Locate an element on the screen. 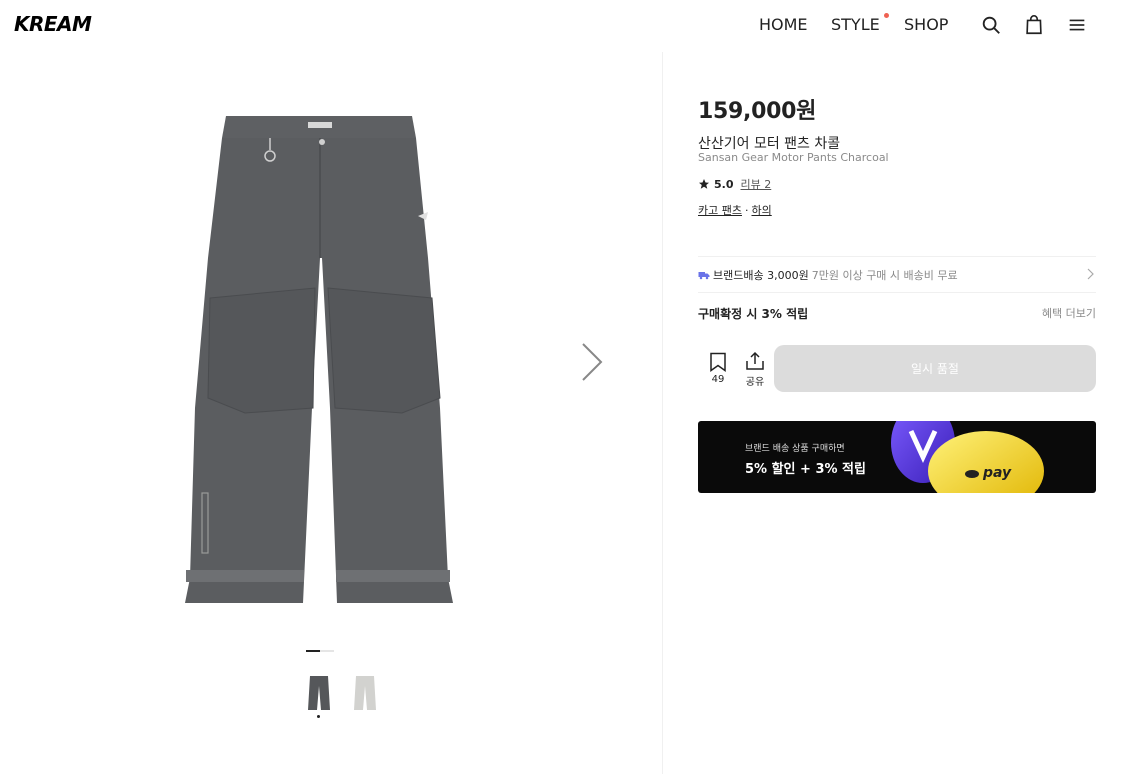  kream-logo: KREAM is located at coordinates (53, 24).